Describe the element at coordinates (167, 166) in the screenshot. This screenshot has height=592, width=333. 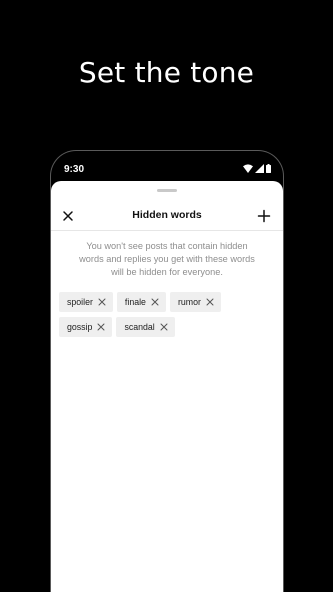
I see `status-bar: 9:30` at that location.